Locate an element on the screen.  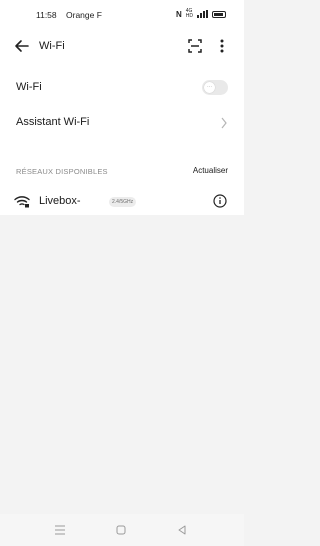
recents-icon is located at coordinates (60, 530).